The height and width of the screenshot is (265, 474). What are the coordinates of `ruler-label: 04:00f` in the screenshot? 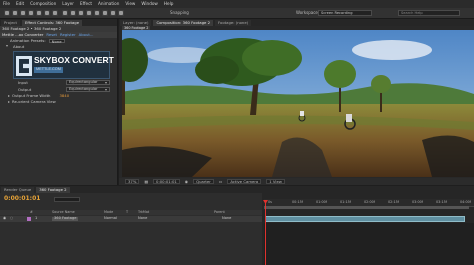 It's located at (465, 202).